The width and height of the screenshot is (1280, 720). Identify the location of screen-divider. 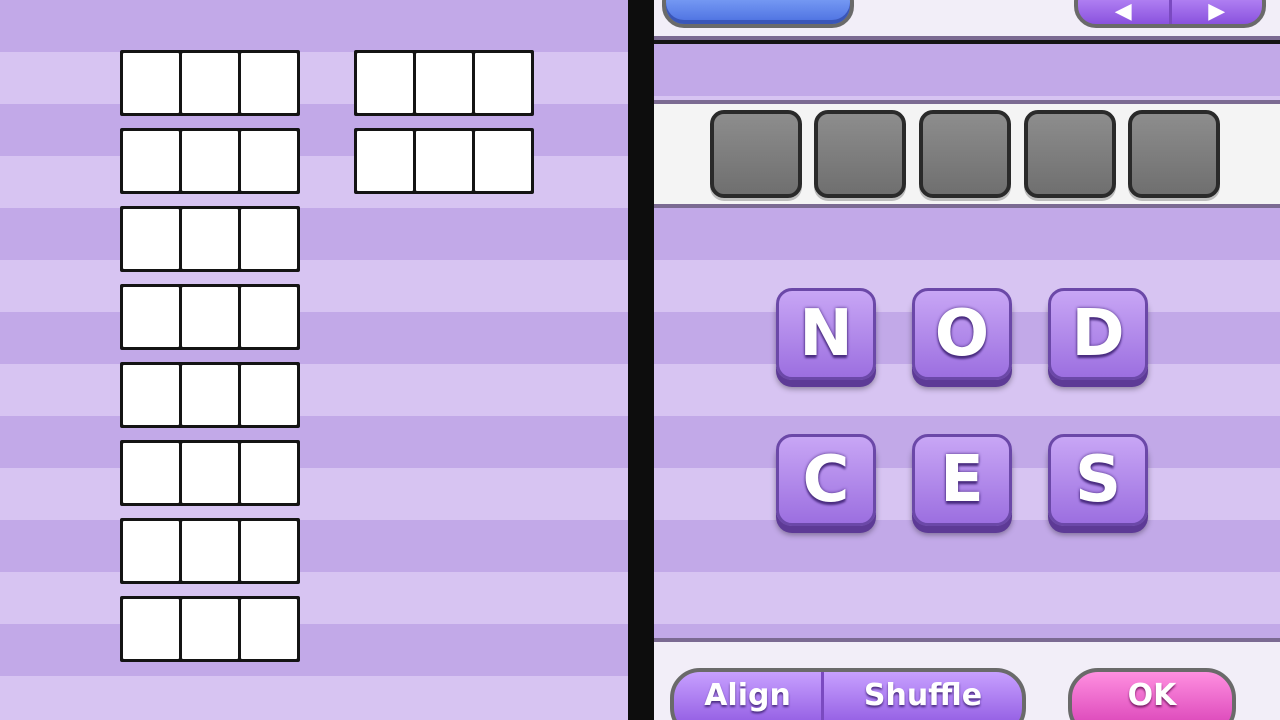
(641, 360).